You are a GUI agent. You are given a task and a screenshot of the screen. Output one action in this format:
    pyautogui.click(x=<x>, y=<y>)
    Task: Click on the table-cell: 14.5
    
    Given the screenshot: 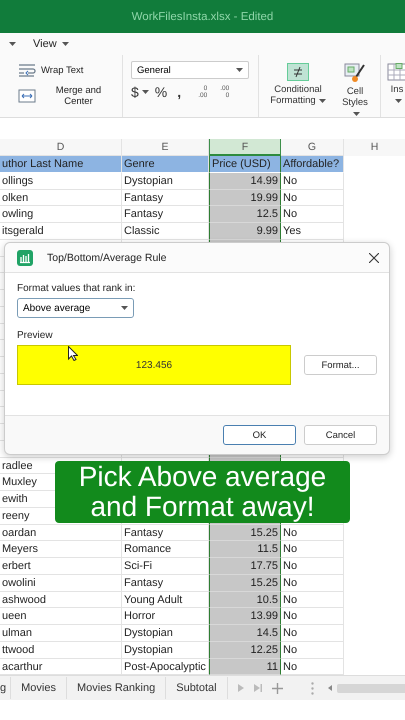 What is the action you would take?
    pyautogui.click(x=245, y=633)
    